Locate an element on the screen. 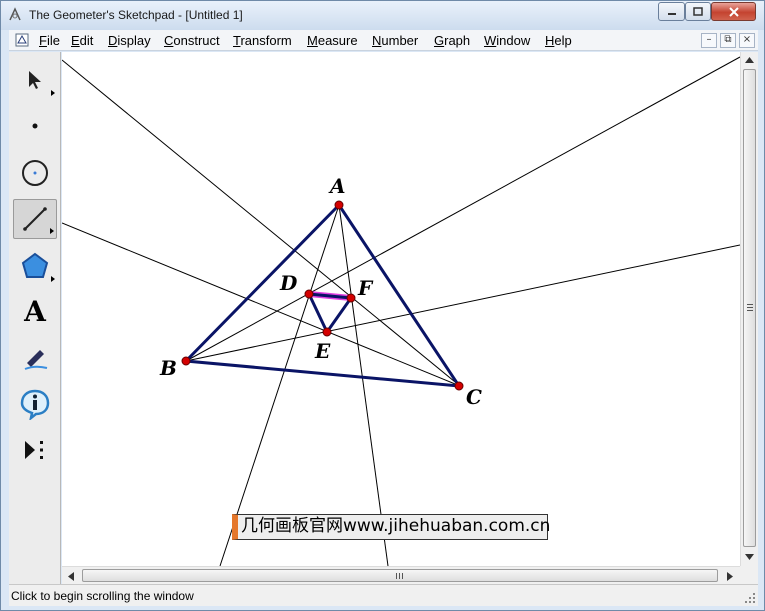  horizontal-scroll-thumb is located at coordinates (400, 575).